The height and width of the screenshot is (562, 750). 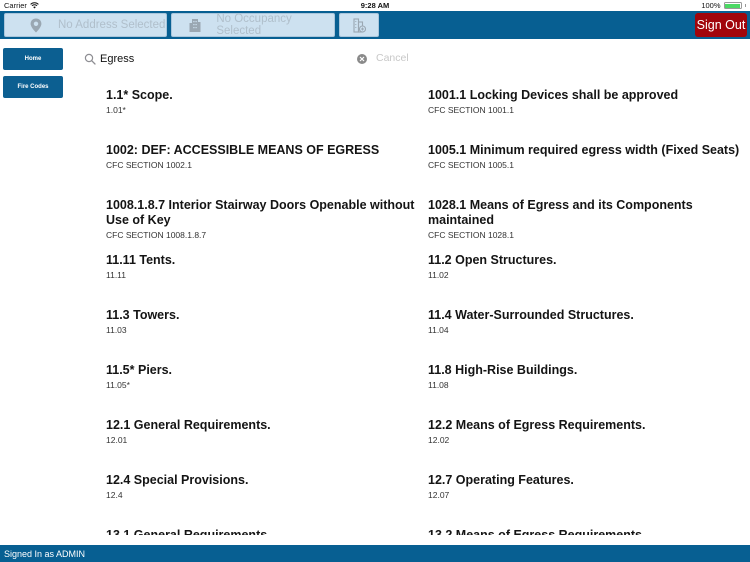 I want to click on result-title: 1002: DEF: ACCESSIBLE MEANS OF EGRESS, so click(x=243, y=150).